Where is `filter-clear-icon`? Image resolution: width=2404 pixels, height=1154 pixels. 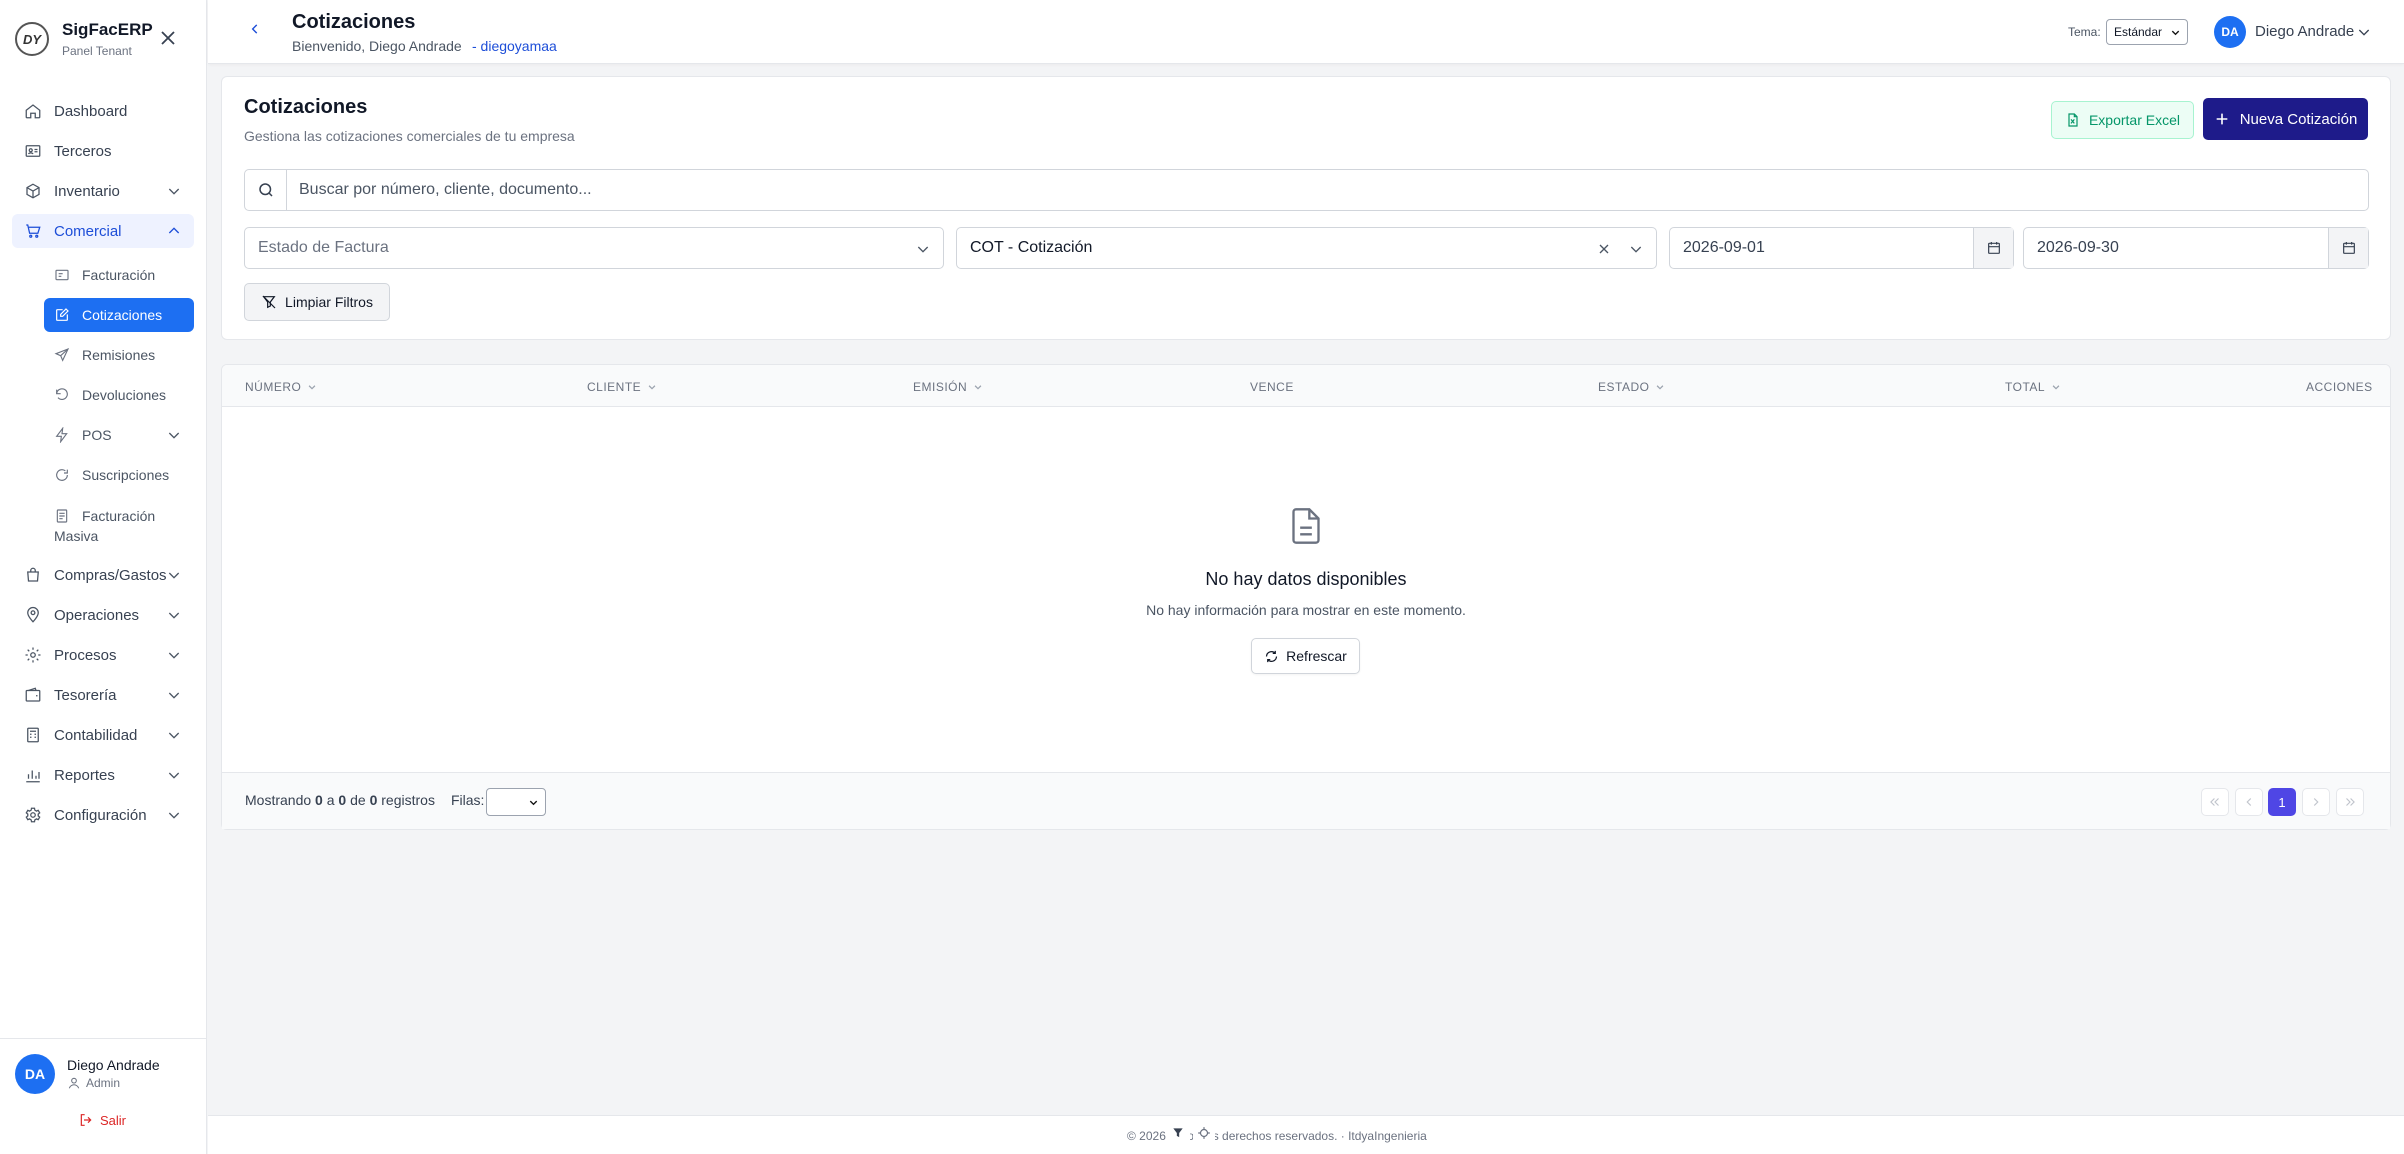 filter-clear-icon is located at coordinates (269, 302).